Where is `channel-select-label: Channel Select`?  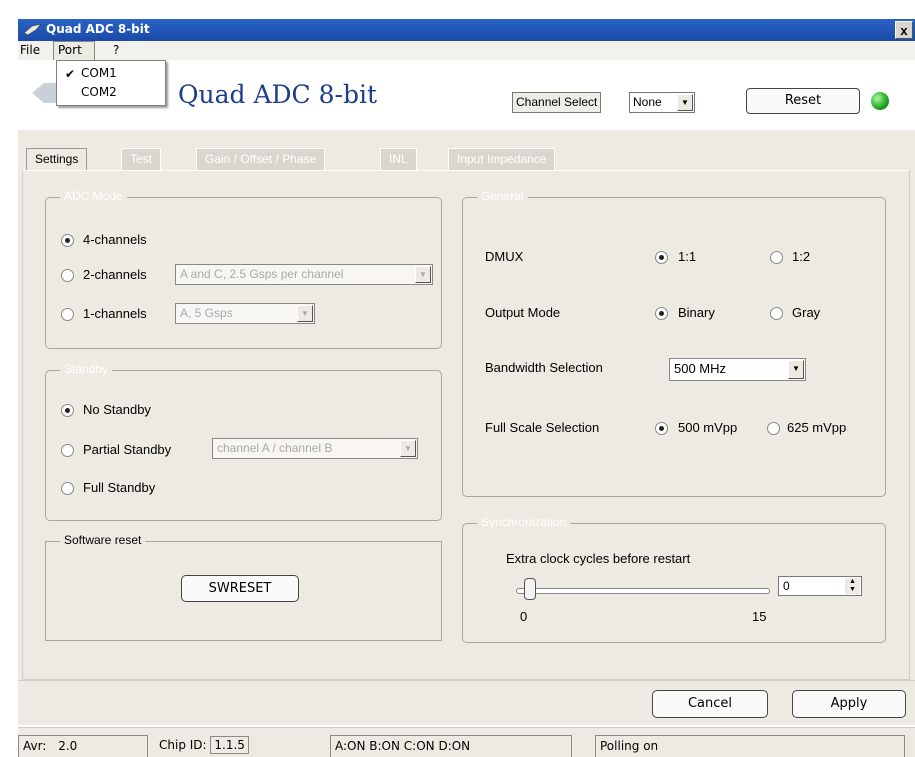
channel-select-label: Channel Select is located at coordinates (557, 102).